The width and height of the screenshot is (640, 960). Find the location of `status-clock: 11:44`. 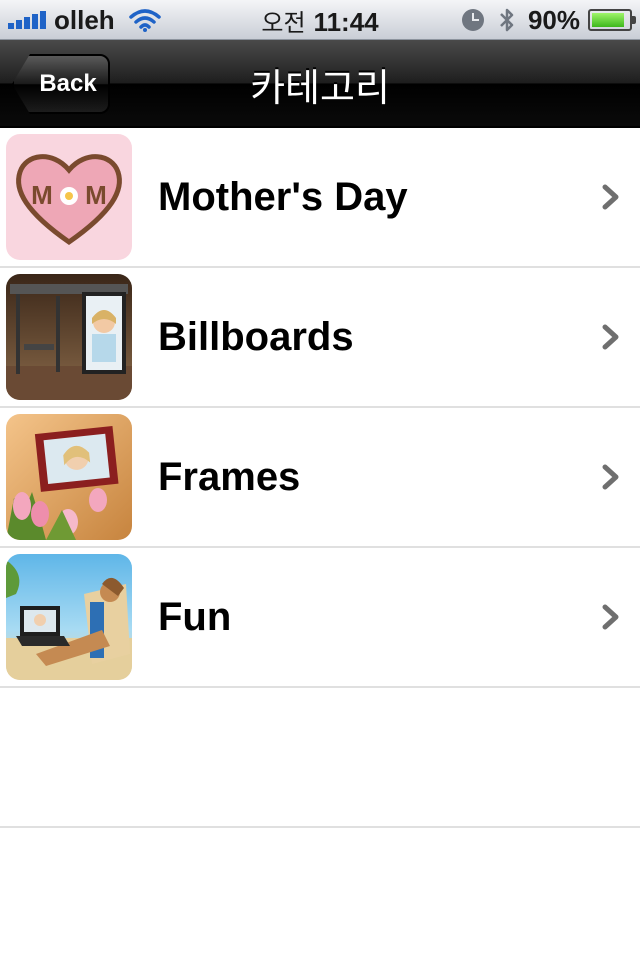

status-clock: 11:44 is located at coordinates (346, 22).